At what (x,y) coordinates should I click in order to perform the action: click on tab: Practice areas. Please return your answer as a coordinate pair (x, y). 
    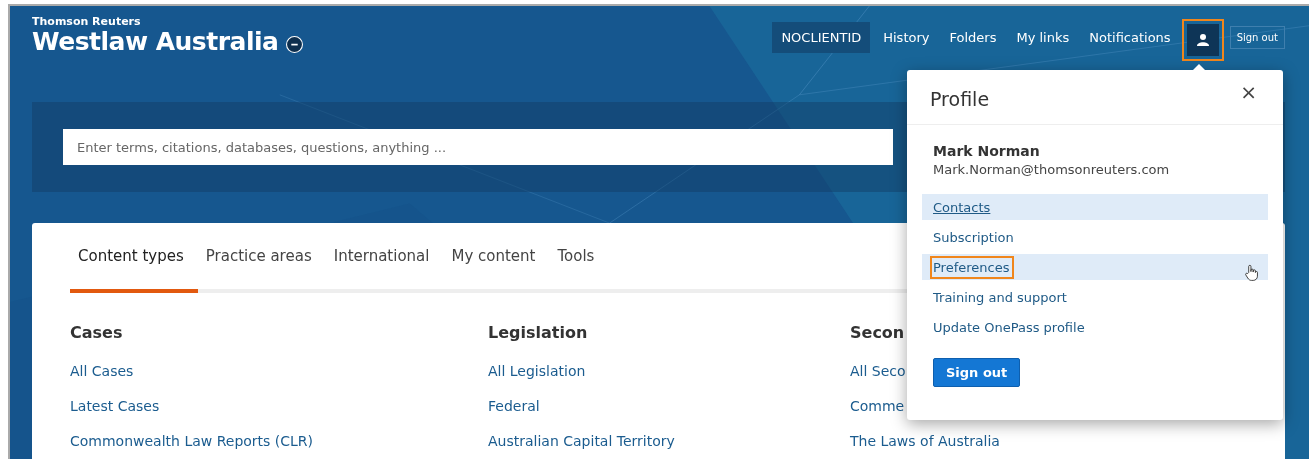
    Looking at the image, I should click on (261, 268).